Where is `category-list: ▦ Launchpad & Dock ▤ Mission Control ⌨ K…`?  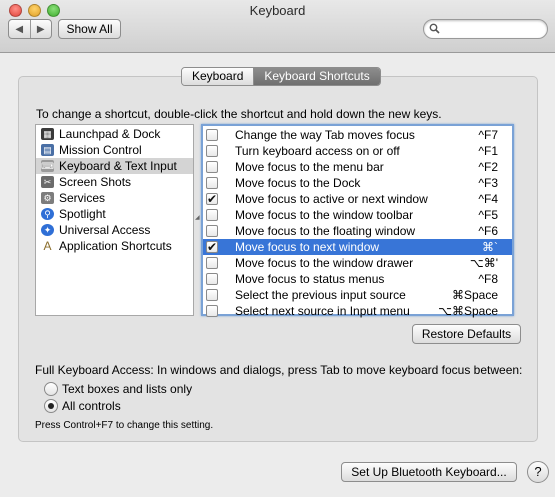 category-list: ▦ Launchpad & Dock ▤ Mission Control ⌨ K… is located at coordinates (114, 220).